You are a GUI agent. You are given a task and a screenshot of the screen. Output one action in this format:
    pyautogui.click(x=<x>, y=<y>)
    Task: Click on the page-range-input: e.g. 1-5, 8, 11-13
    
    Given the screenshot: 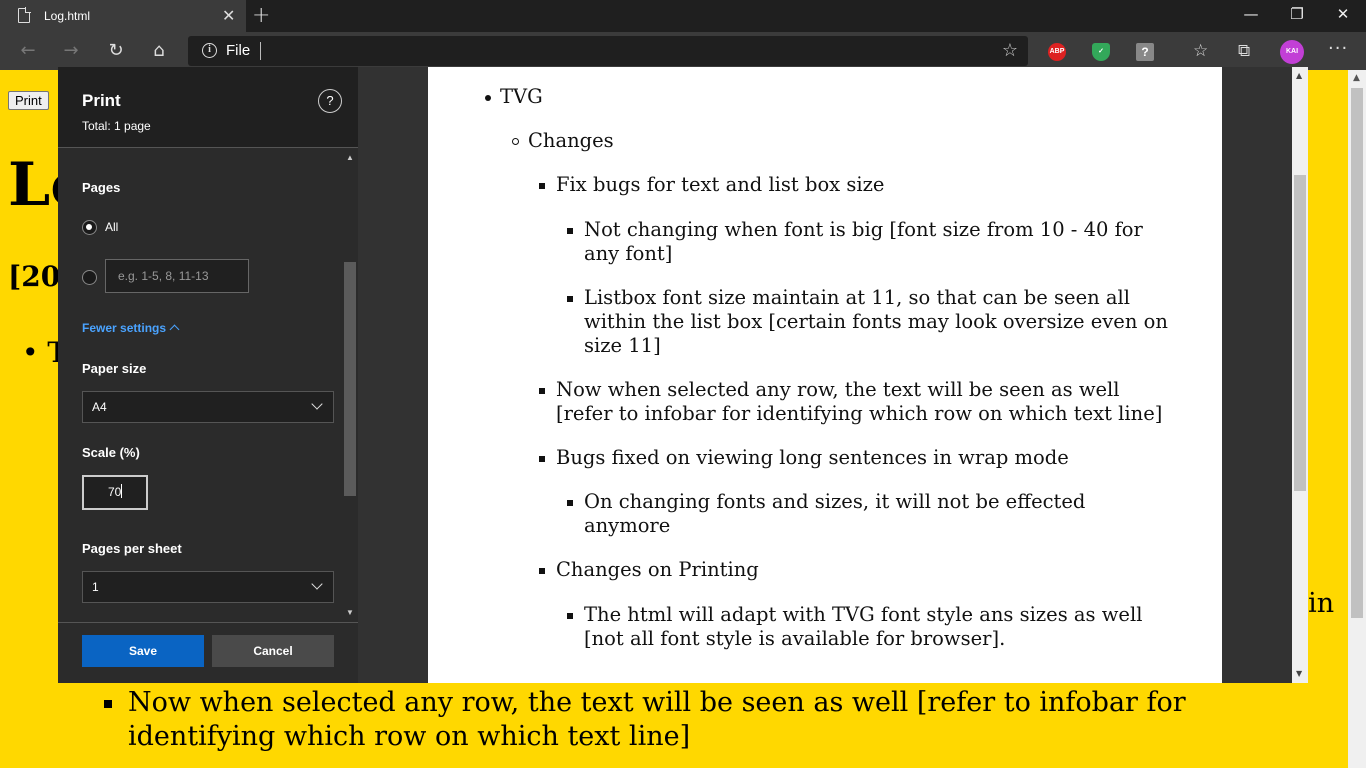 What is the action you would take?
    pyautogui.click(x=177, y=276)
    